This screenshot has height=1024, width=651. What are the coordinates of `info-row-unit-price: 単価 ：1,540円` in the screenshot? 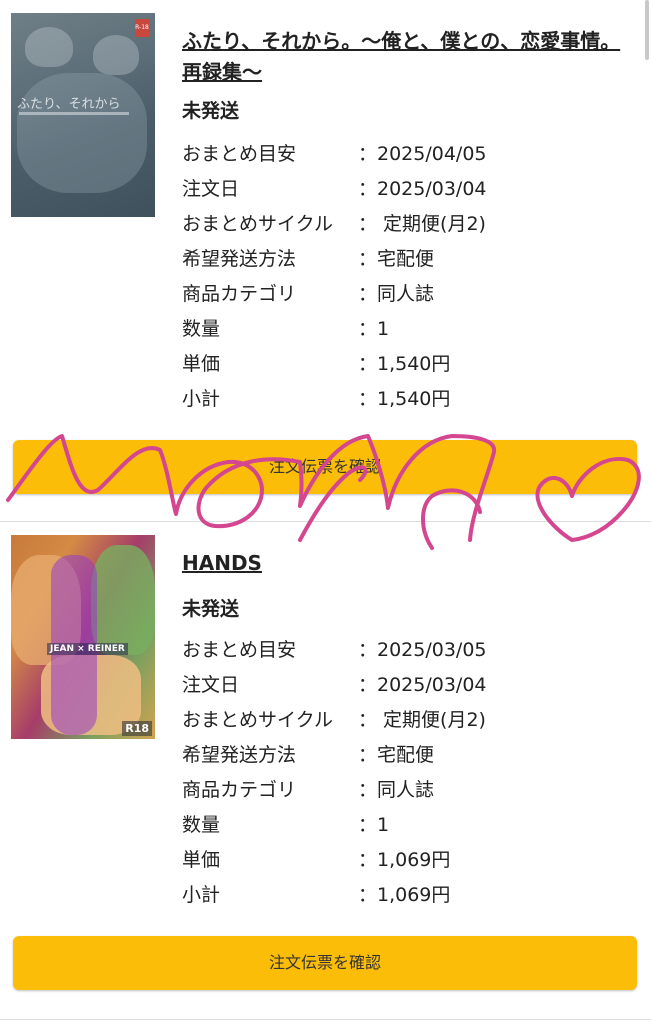 It's located at (402, 364).